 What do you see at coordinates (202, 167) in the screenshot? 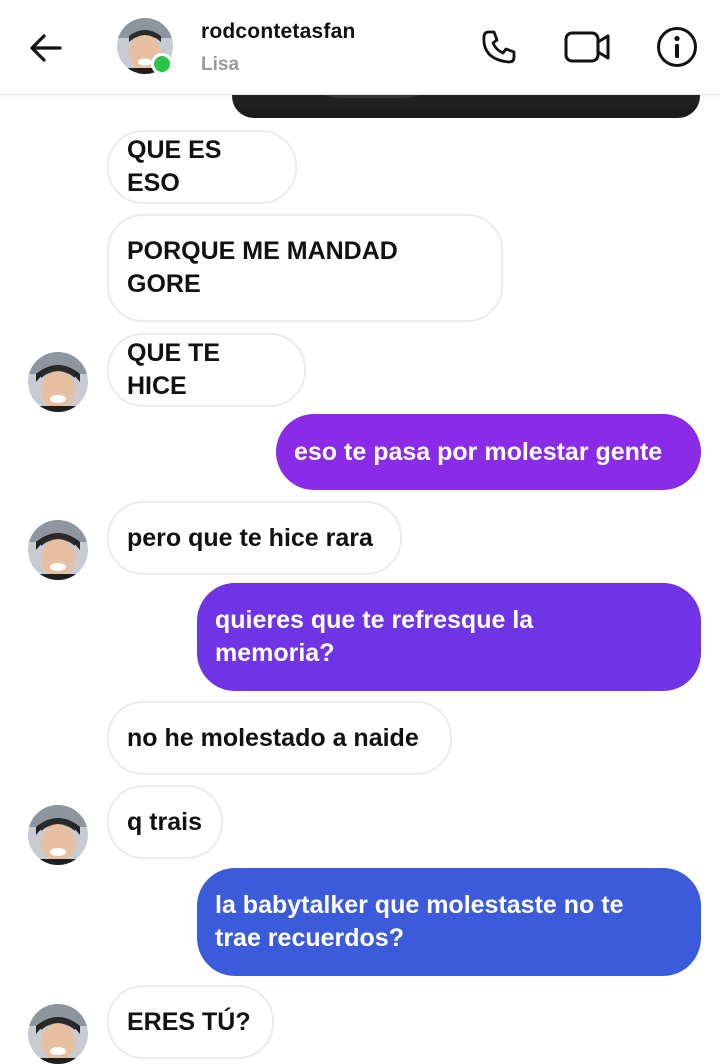
I see `message-incoming: QUE ES ESO` at bounding box center [202, 167].